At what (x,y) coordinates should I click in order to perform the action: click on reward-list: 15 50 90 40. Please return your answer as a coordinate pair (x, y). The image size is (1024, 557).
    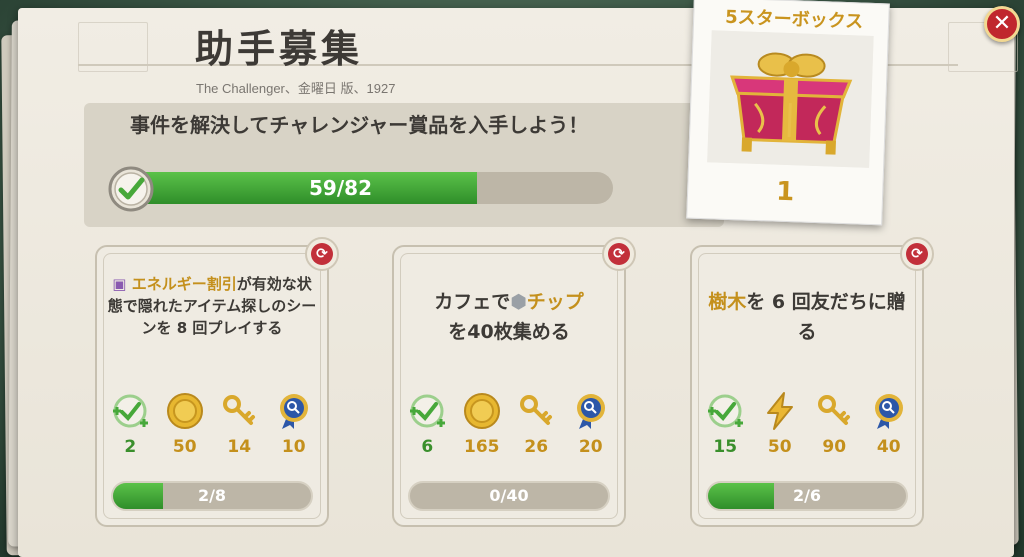
    Looking at the image, I should click on (807, 424).